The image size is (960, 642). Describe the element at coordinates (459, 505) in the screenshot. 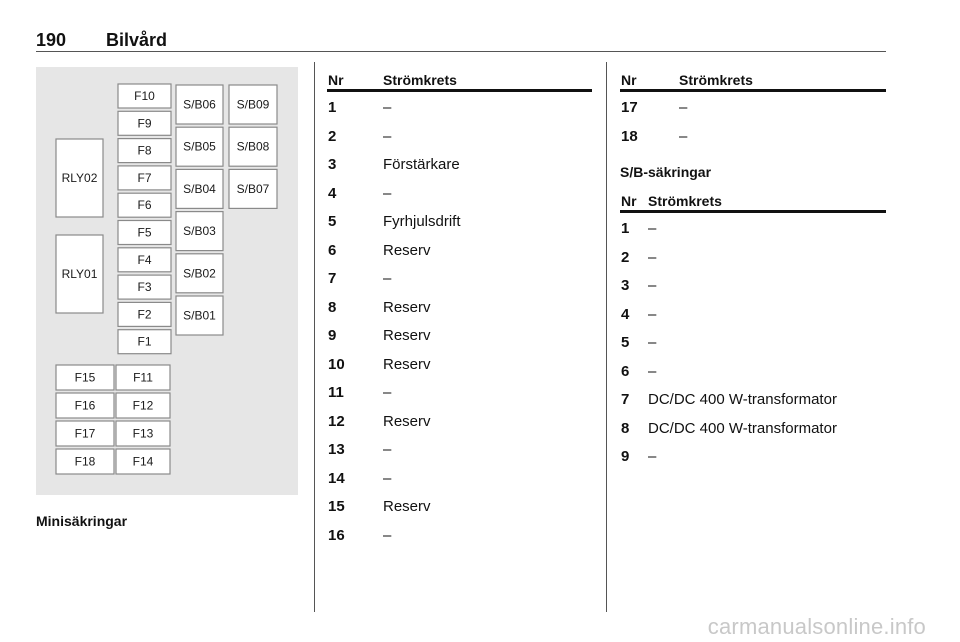

I see `table-row: 15 Reserv` at that location.